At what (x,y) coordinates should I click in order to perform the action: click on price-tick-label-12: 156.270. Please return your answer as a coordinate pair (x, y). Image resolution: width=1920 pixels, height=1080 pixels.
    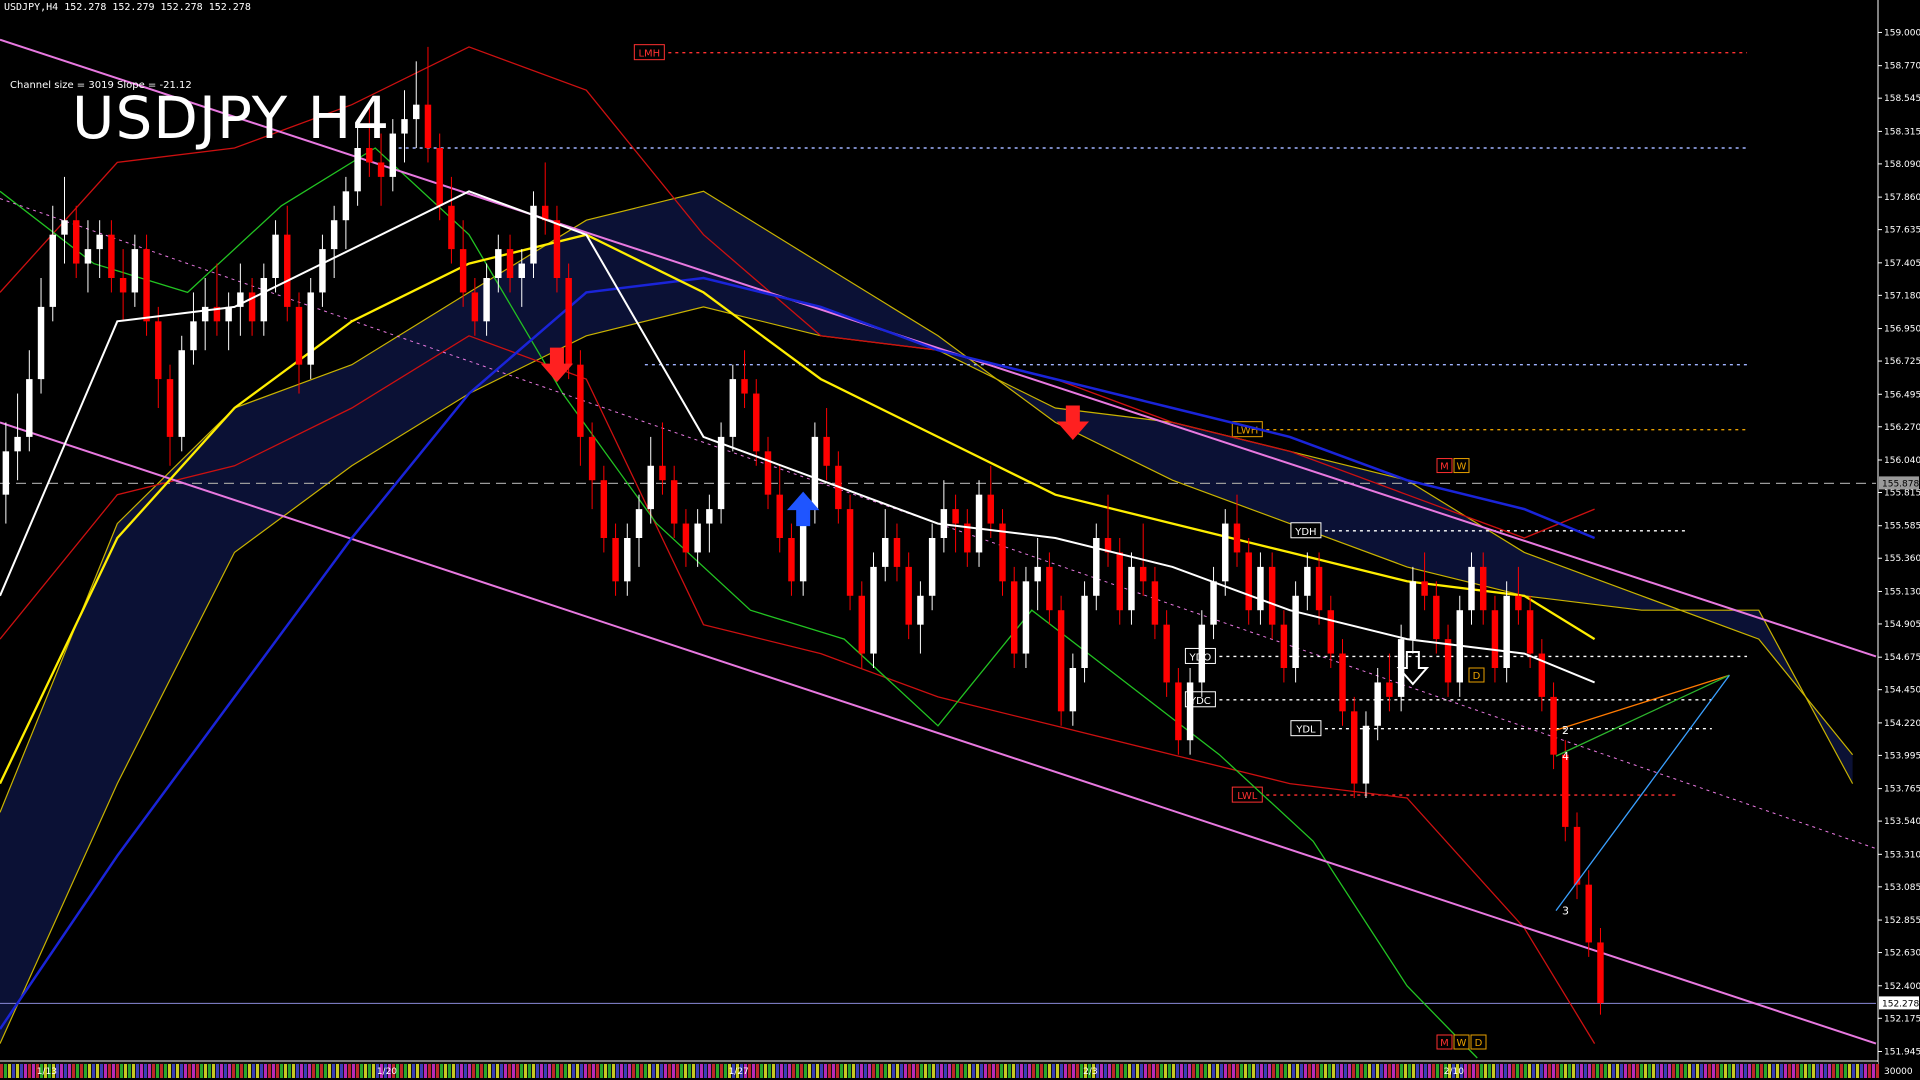
    Looking at the image, I should click on (1902, 428).